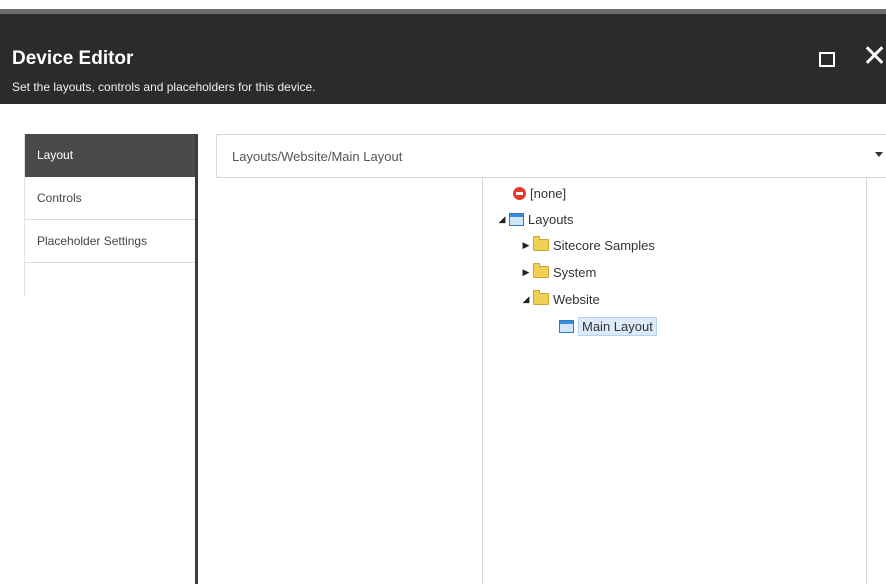 Image resolution: width=886 pixels, height=584 pixels. I want to click on tree-node-website: ◢ Website, so click(559, 299).